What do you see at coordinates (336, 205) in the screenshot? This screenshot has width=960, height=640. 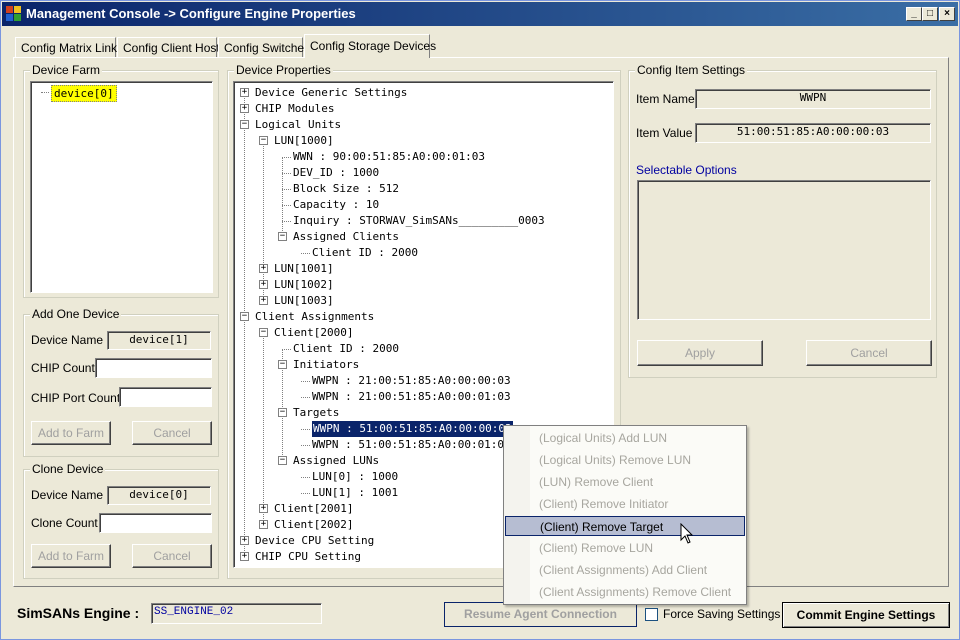 I see `tree-node: Capacity : 10` at bounding box center [336, 205].